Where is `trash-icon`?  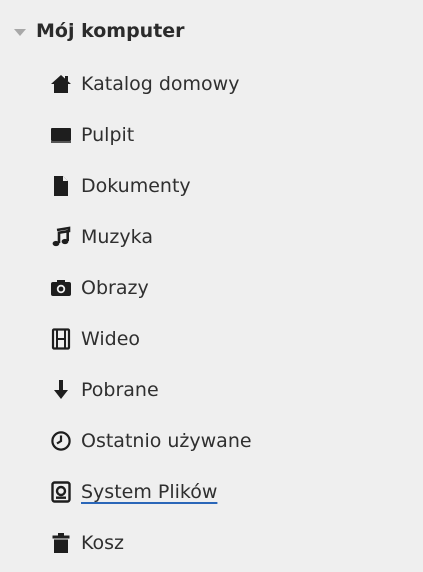 trash-icon is located at coordinates (61, 543).